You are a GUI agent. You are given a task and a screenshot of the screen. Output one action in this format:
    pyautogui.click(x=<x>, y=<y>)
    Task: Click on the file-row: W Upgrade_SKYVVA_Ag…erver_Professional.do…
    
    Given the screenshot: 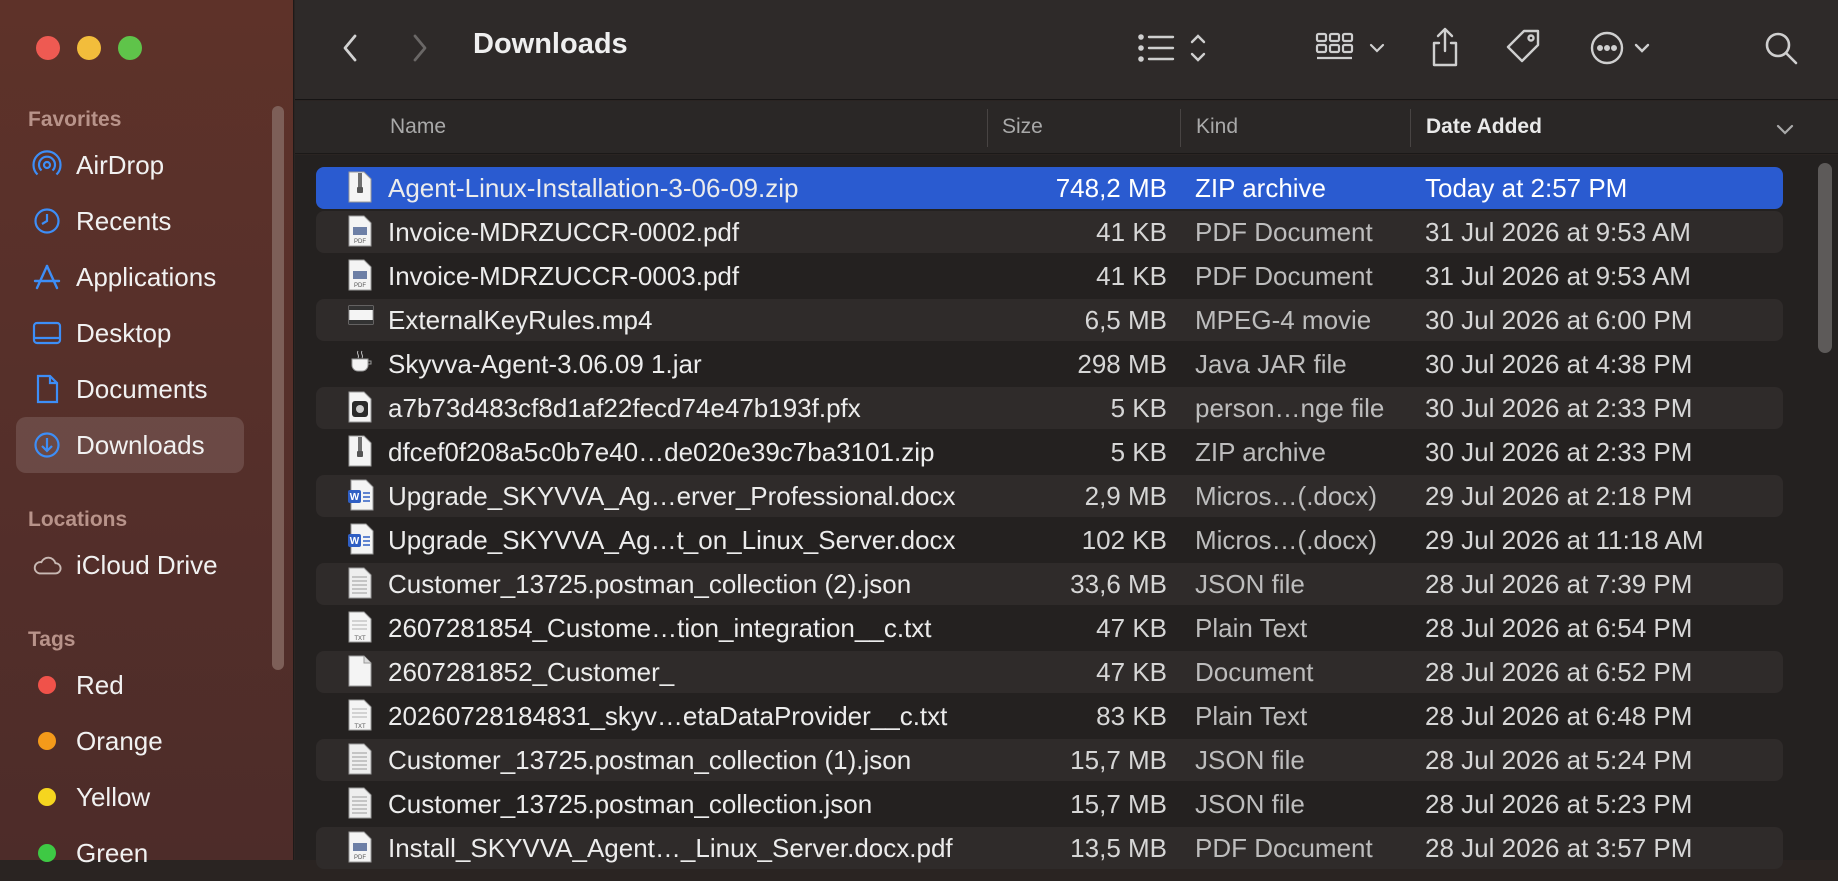 What is the action you would take?
    pyautogui.click(x=1049, y=496)
    